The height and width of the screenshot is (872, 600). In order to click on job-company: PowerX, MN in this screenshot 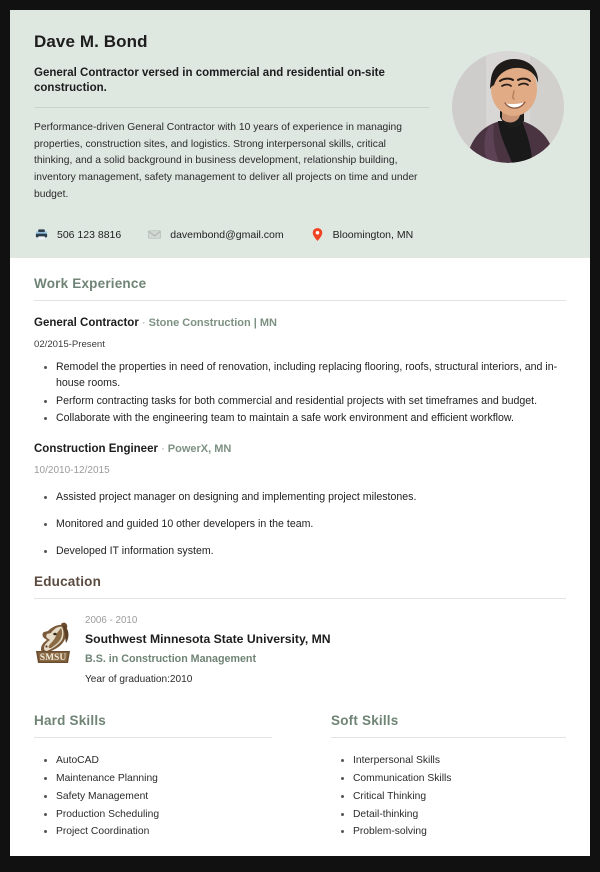, I will do `click(199, 448)`.